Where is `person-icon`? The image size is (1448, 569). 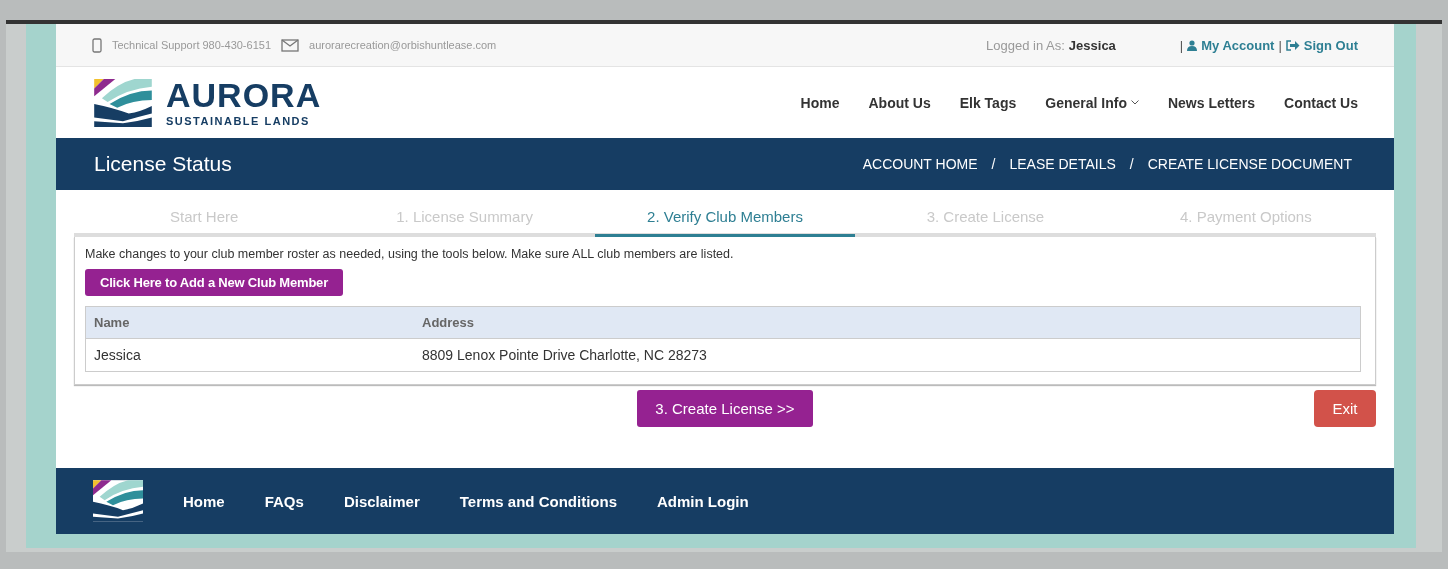 person-icon is located at coordinates (1192, 45).